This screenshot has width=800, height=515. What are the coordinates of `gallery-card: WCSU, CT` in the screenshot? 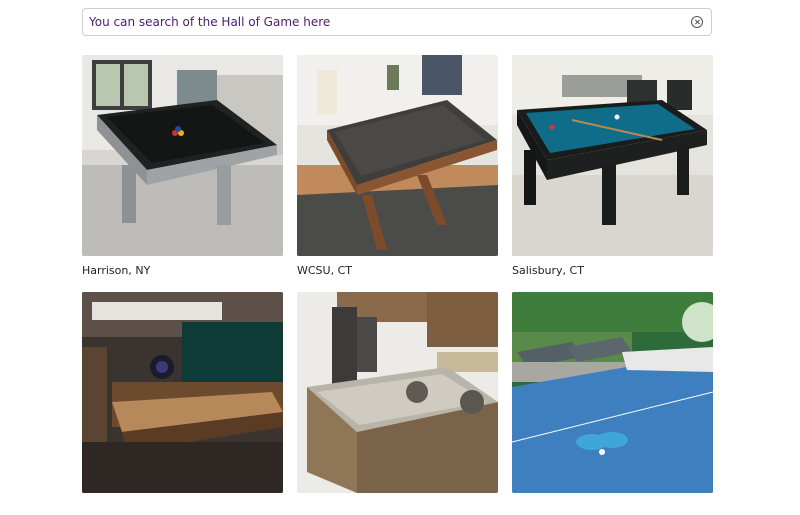 It's located at (397, 166).